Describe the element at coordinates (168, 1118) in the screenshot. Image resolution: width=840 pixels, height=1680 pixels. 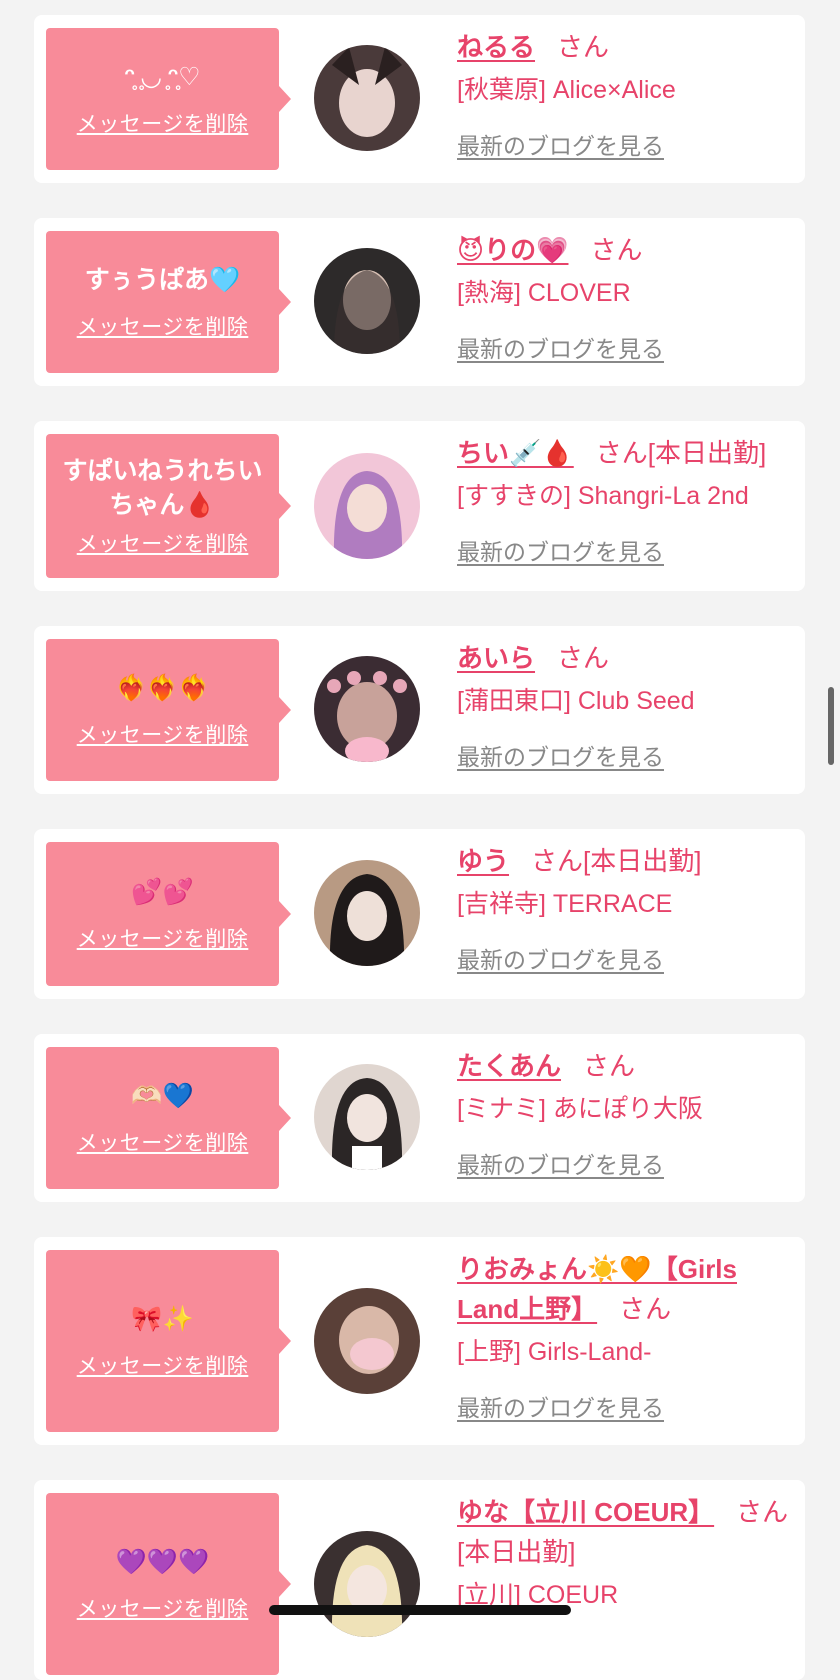
I see `message-box: 🫶🏻💙 メッセージを削除` at that location.